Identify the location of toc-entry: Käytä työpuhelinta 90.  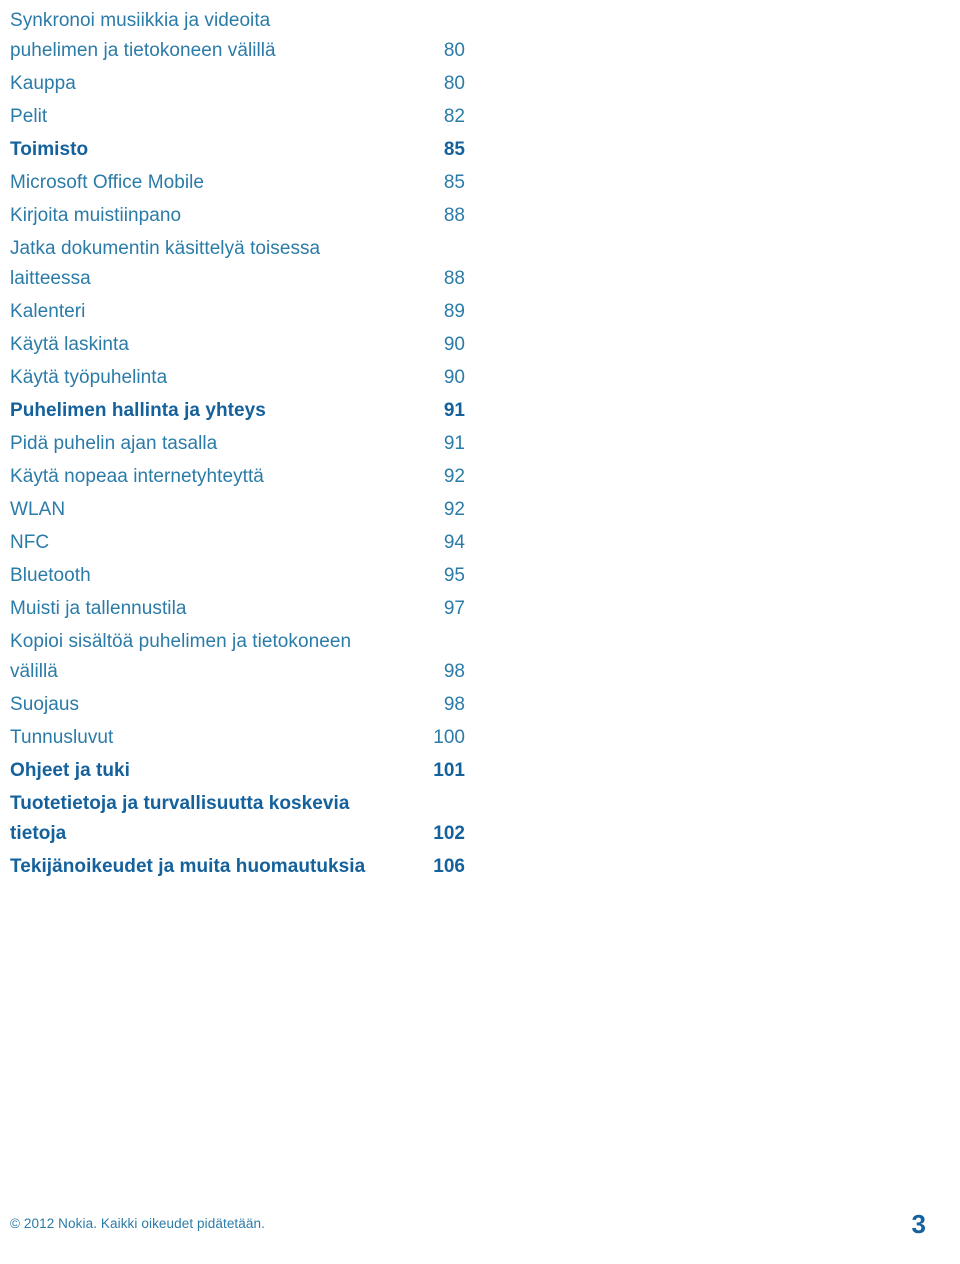
(237, 378).